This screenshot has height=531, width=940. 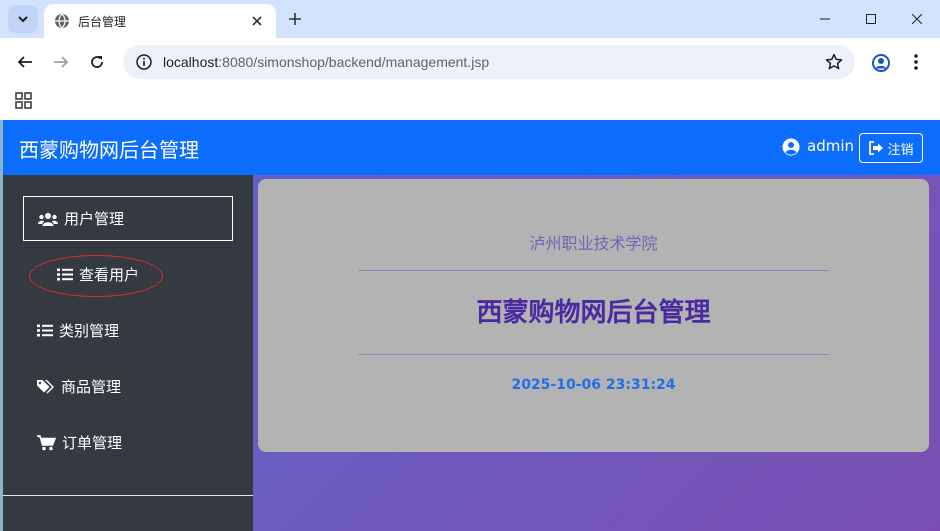 I want to click on chevron-down-icon, so click(x=23, y=19).